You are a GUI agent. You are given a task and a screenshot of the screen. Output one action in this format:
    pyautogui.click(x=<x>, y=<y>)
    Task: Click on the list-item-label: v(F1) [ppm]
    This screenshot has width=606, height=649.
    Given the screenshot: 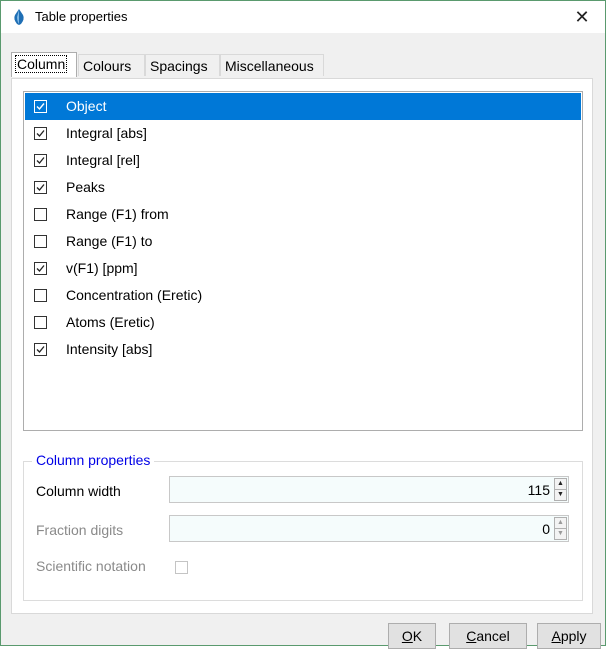 What is the action you would take?
    pyautogui.click(x=102, y=268)
    